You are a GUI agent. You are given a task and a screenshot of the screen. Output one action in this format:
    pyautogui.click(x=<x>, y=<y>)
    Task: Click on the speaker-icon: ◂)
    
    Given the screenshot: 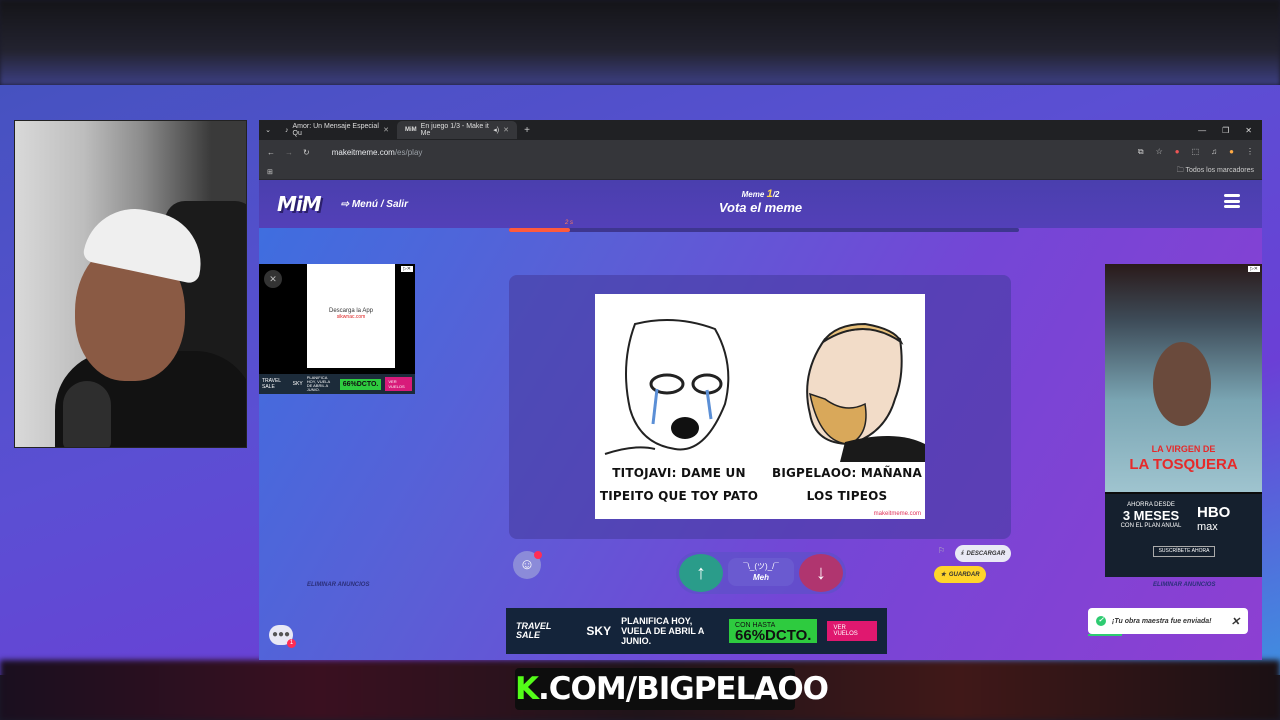 What is the action you would take?
    pyautogui.click(x=496, y=130)
    